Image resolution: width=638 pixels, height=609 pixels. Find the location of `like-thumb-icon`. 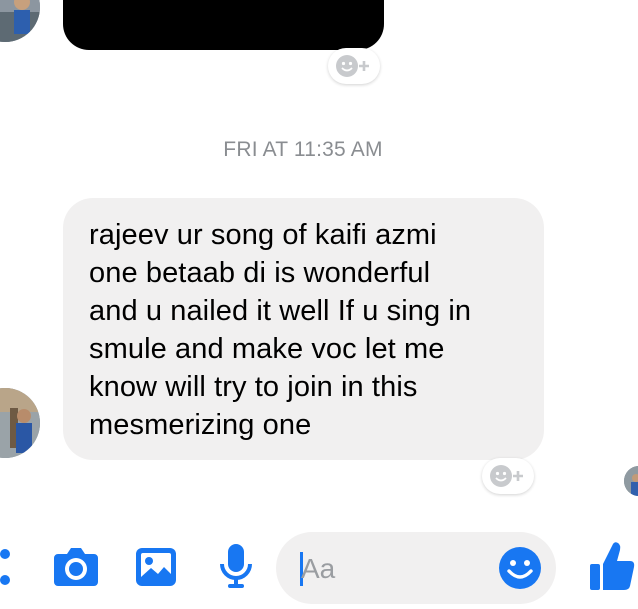

like-thumb-icon is located at coordinates (612, 566).